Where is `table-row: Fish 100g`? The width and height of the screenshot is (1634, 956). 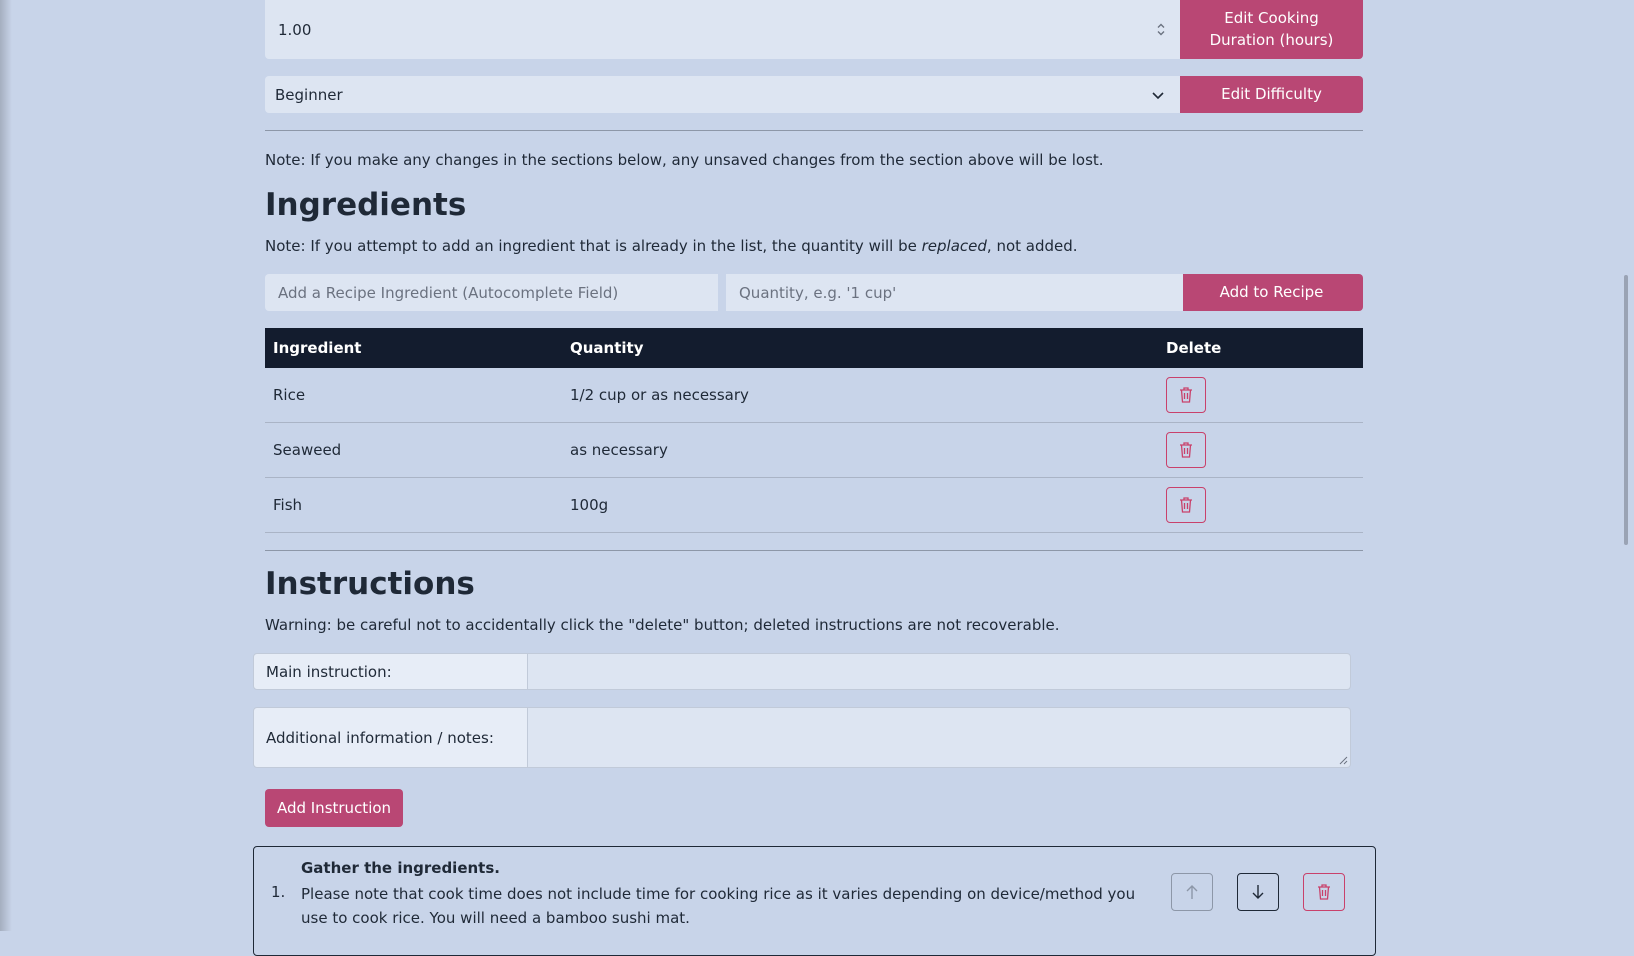 table-row: Fish 100g is located at coordinates (814, 505).